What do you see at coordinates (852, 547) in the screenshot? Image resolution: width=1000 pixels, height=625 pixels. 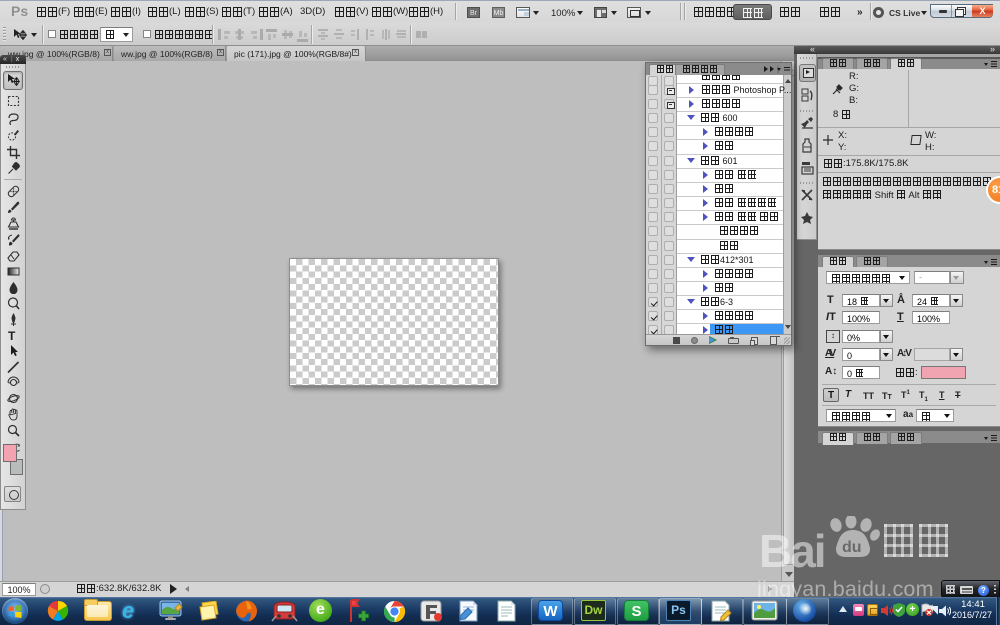 I see `svg-text: du` at bounding box center [852, 547].